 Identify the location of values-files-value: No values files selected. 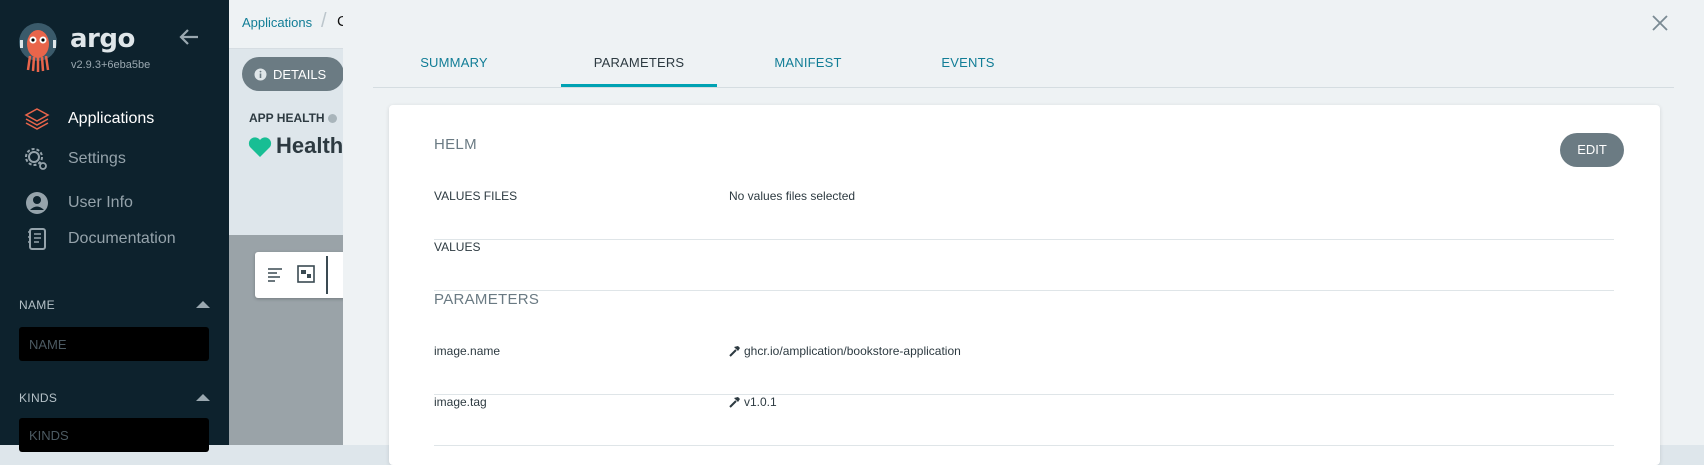
(792, 196).